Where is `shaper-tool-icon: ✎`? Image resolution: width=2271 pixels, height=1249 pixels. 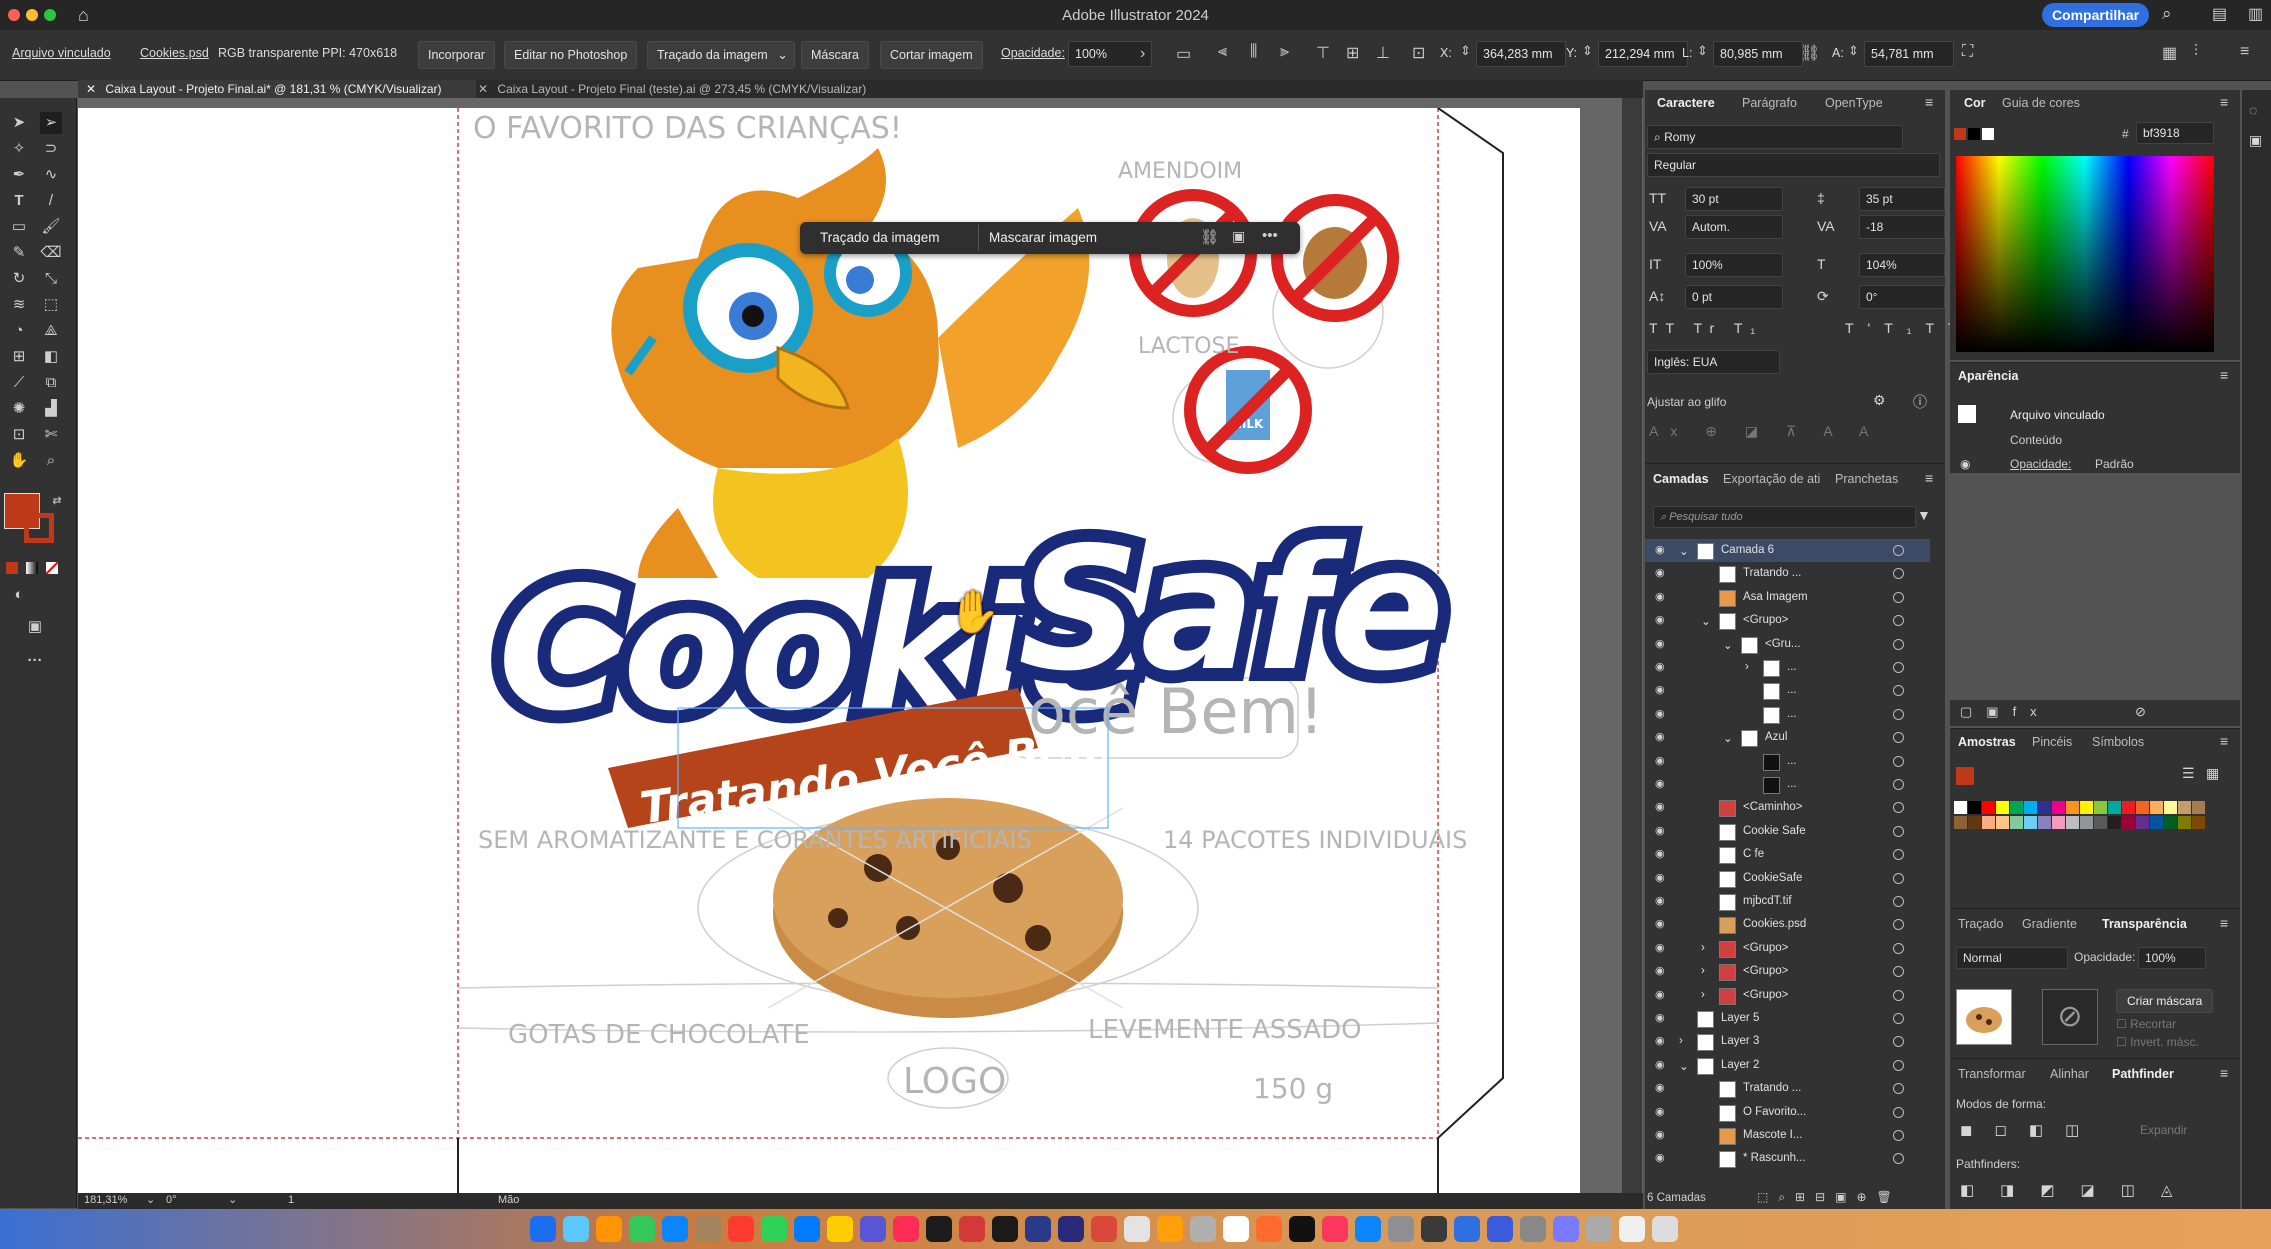 shaper-tool-icon: ✎ is located at coordinates (19, 253).